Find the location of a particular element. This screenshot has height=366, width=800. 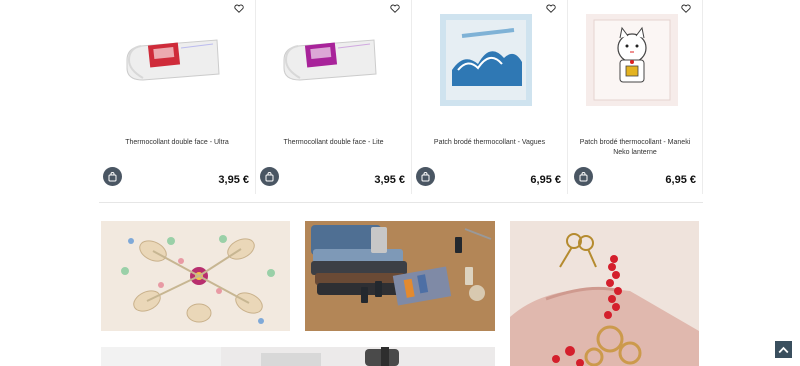

scroll-to-top-button is located at coordinates (783, 349).